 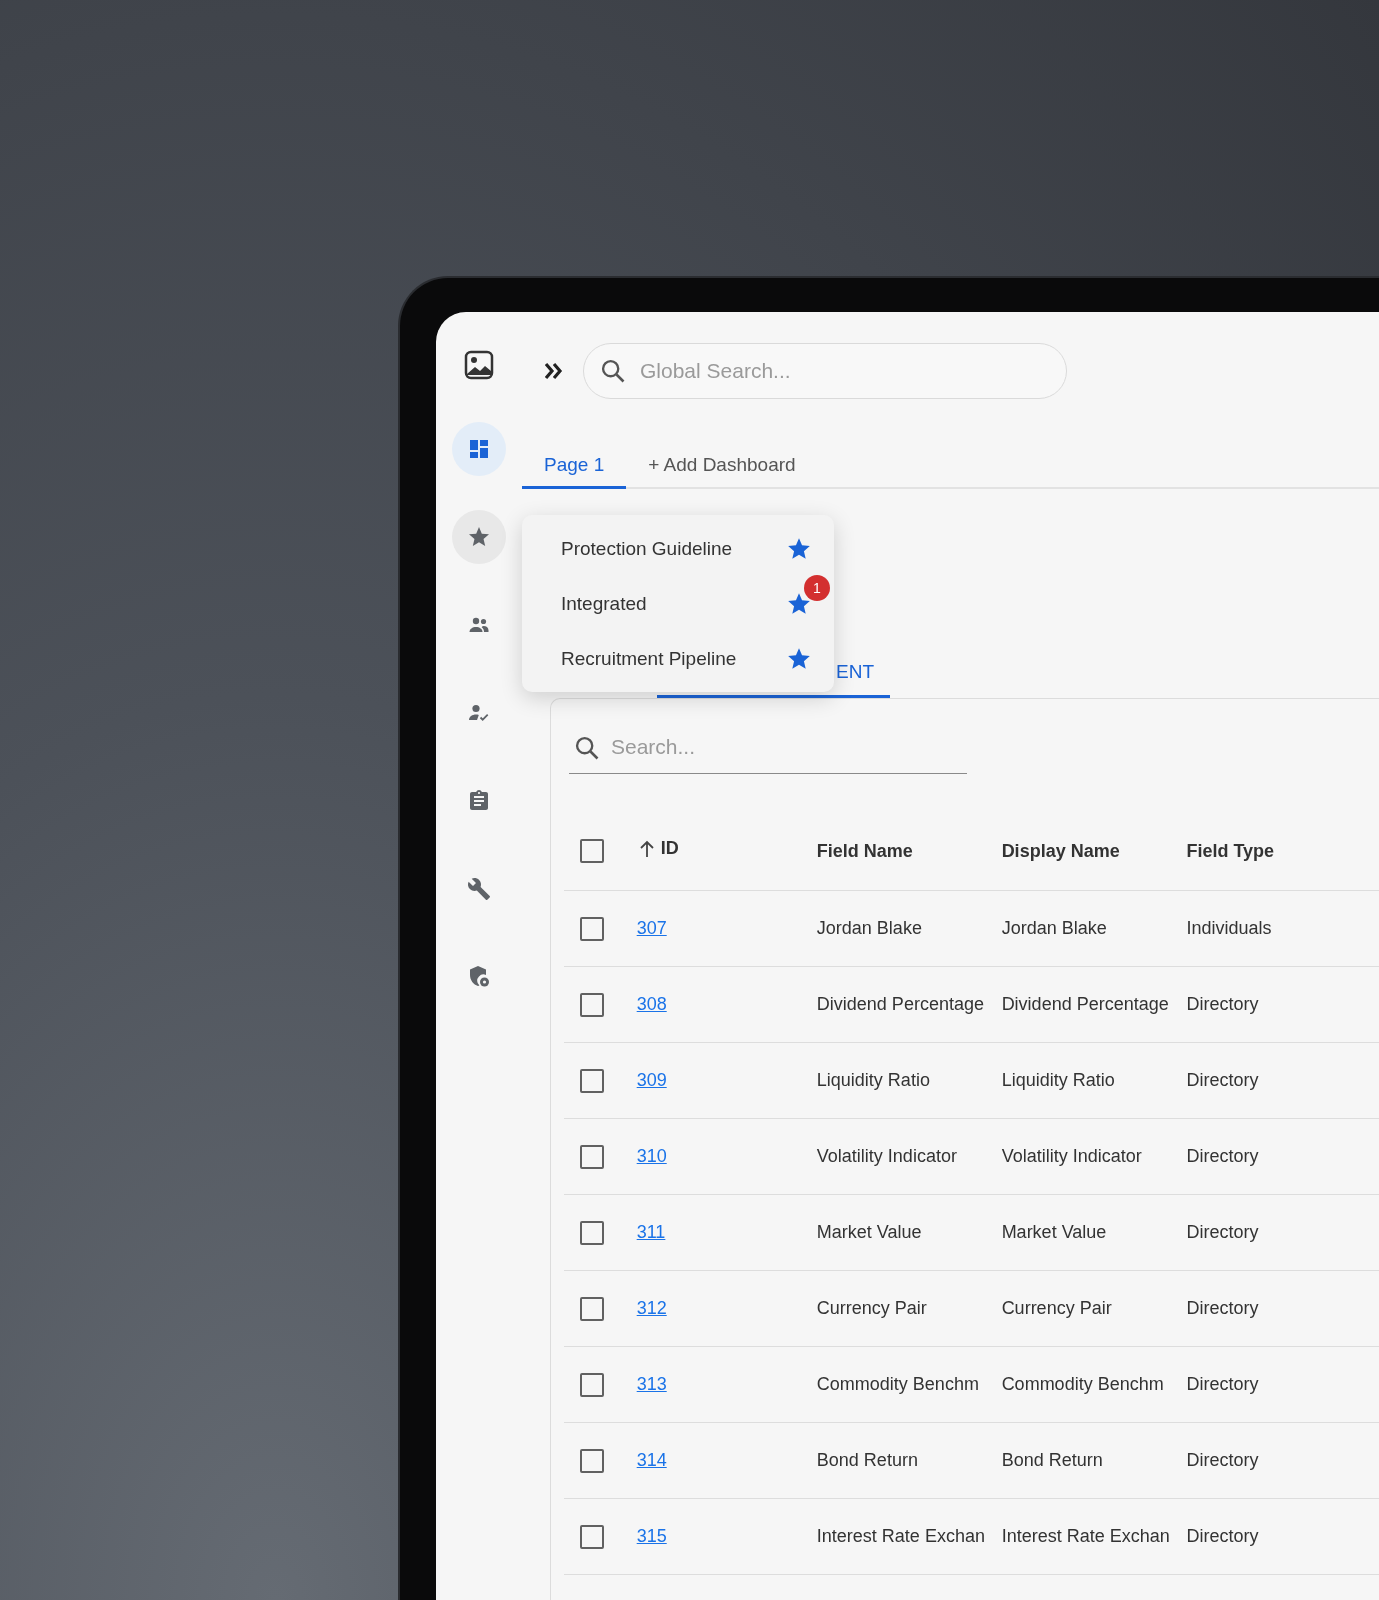 I want to click on star-icon, so click(x=479, y=537).